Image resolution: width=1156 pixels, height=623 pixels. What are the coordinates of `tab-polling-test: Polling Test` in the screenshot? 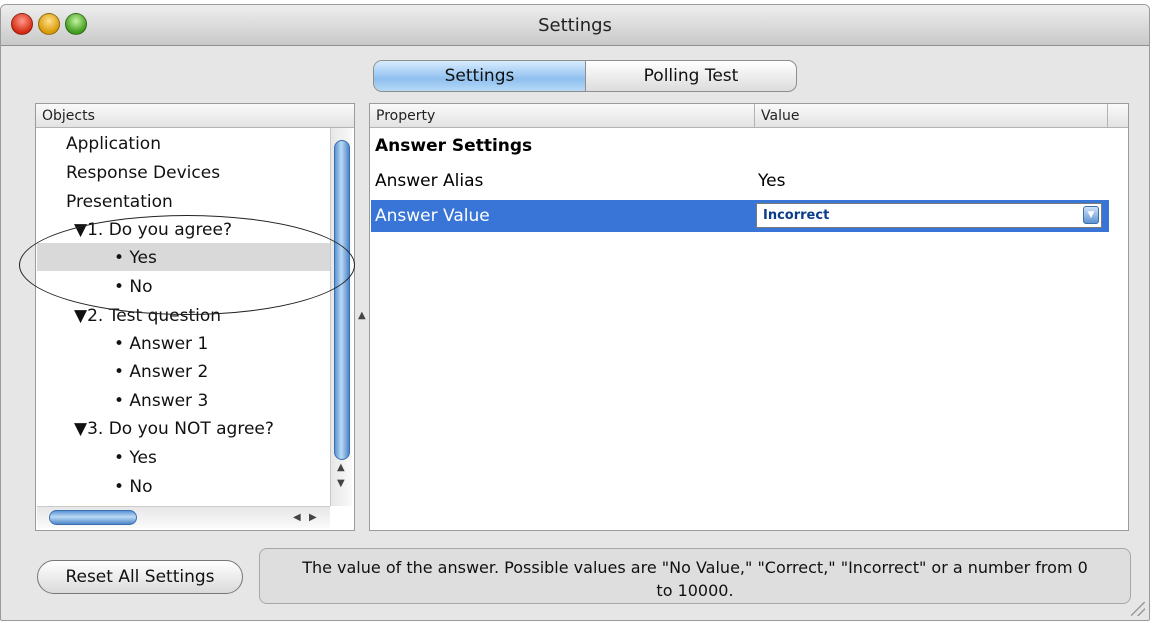 It's located at (691, 76).